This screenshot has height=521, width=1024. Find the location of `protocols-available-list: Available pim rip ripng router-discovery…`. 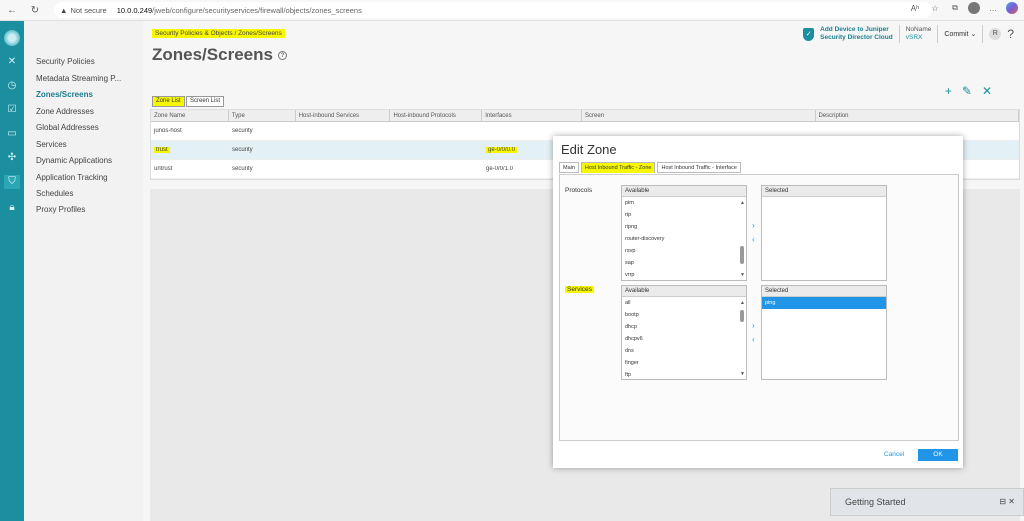

protocols-available-list: Available pim rip ripng router-discovery… is located at coordinates (684, 233).